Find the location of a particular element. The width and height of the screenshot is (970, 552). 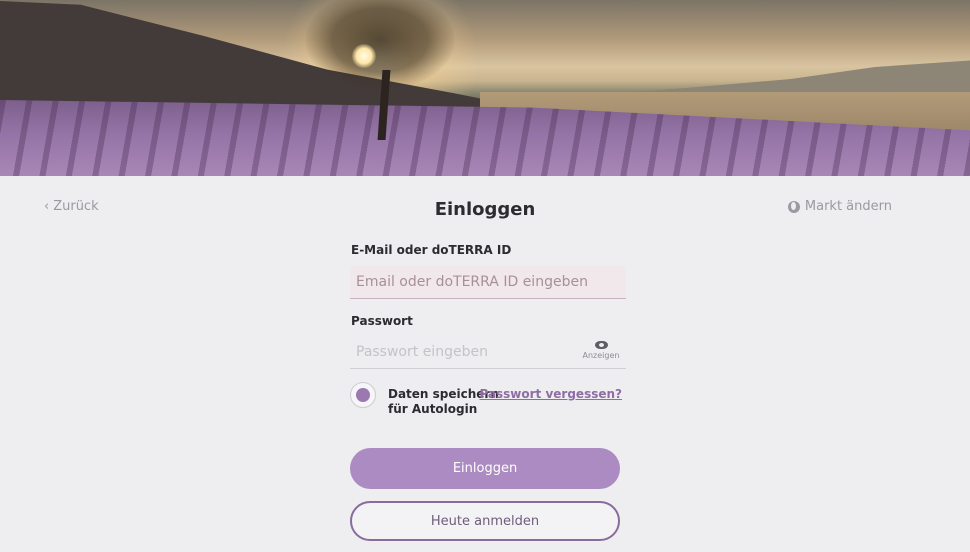

market-label: Markt ändern is located at coordinates (848, 206).